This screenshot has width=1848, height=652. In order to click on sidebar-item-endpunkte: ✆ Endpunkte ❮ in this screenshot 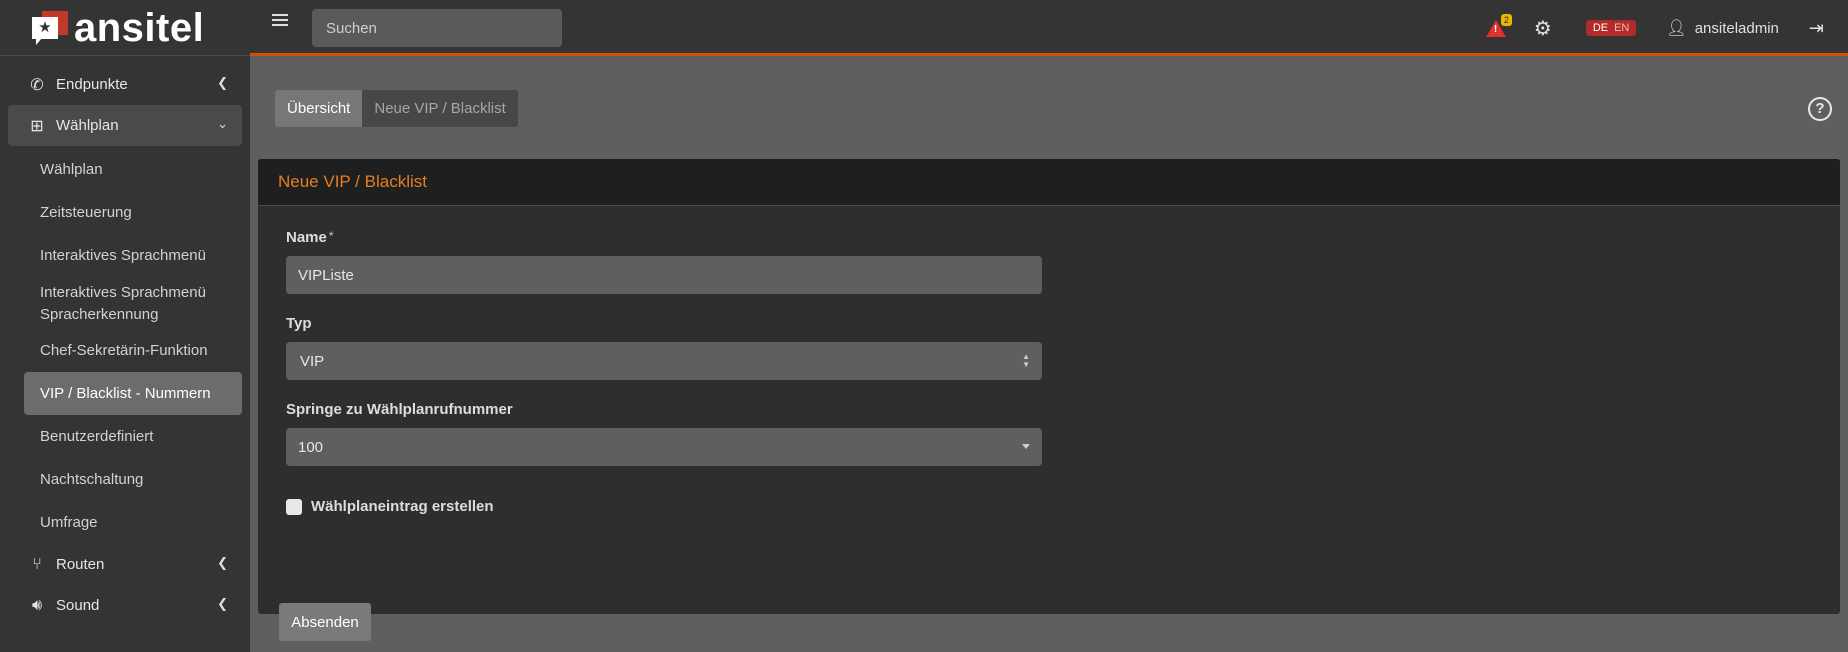, I will do `click(125, 84)`.